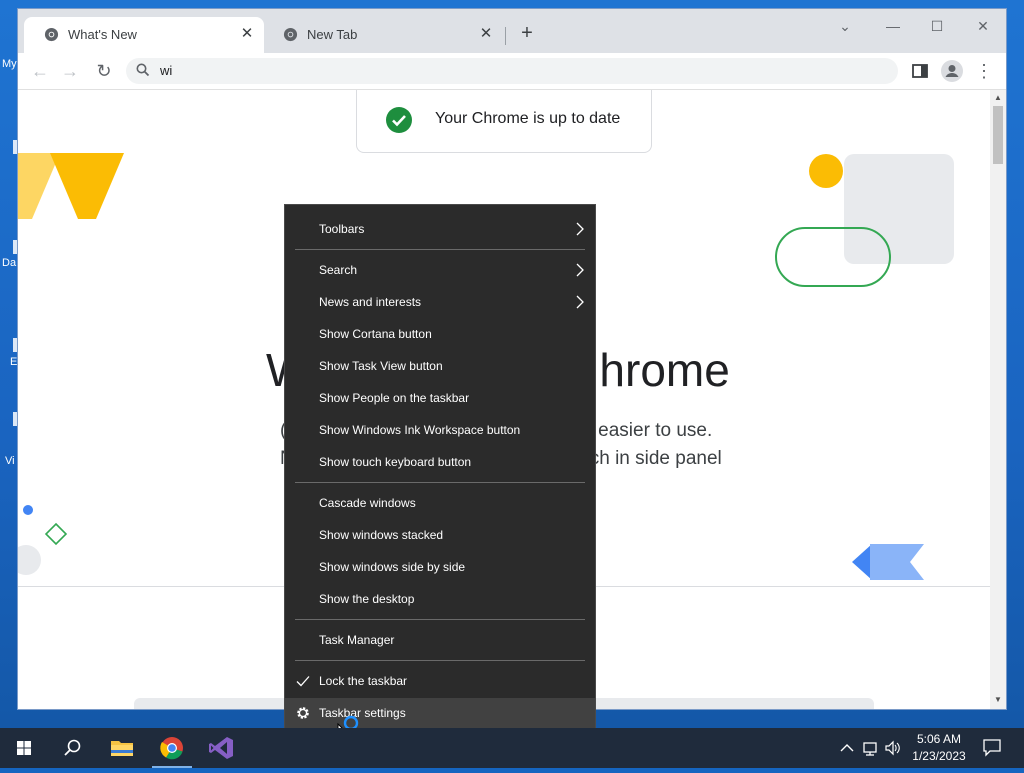 The image size is (1024, 773). What do you see at coordinates (984, 71) in the screenshot?
I see `more-menu-icon: ⋮` at bounding box center [984, 71].